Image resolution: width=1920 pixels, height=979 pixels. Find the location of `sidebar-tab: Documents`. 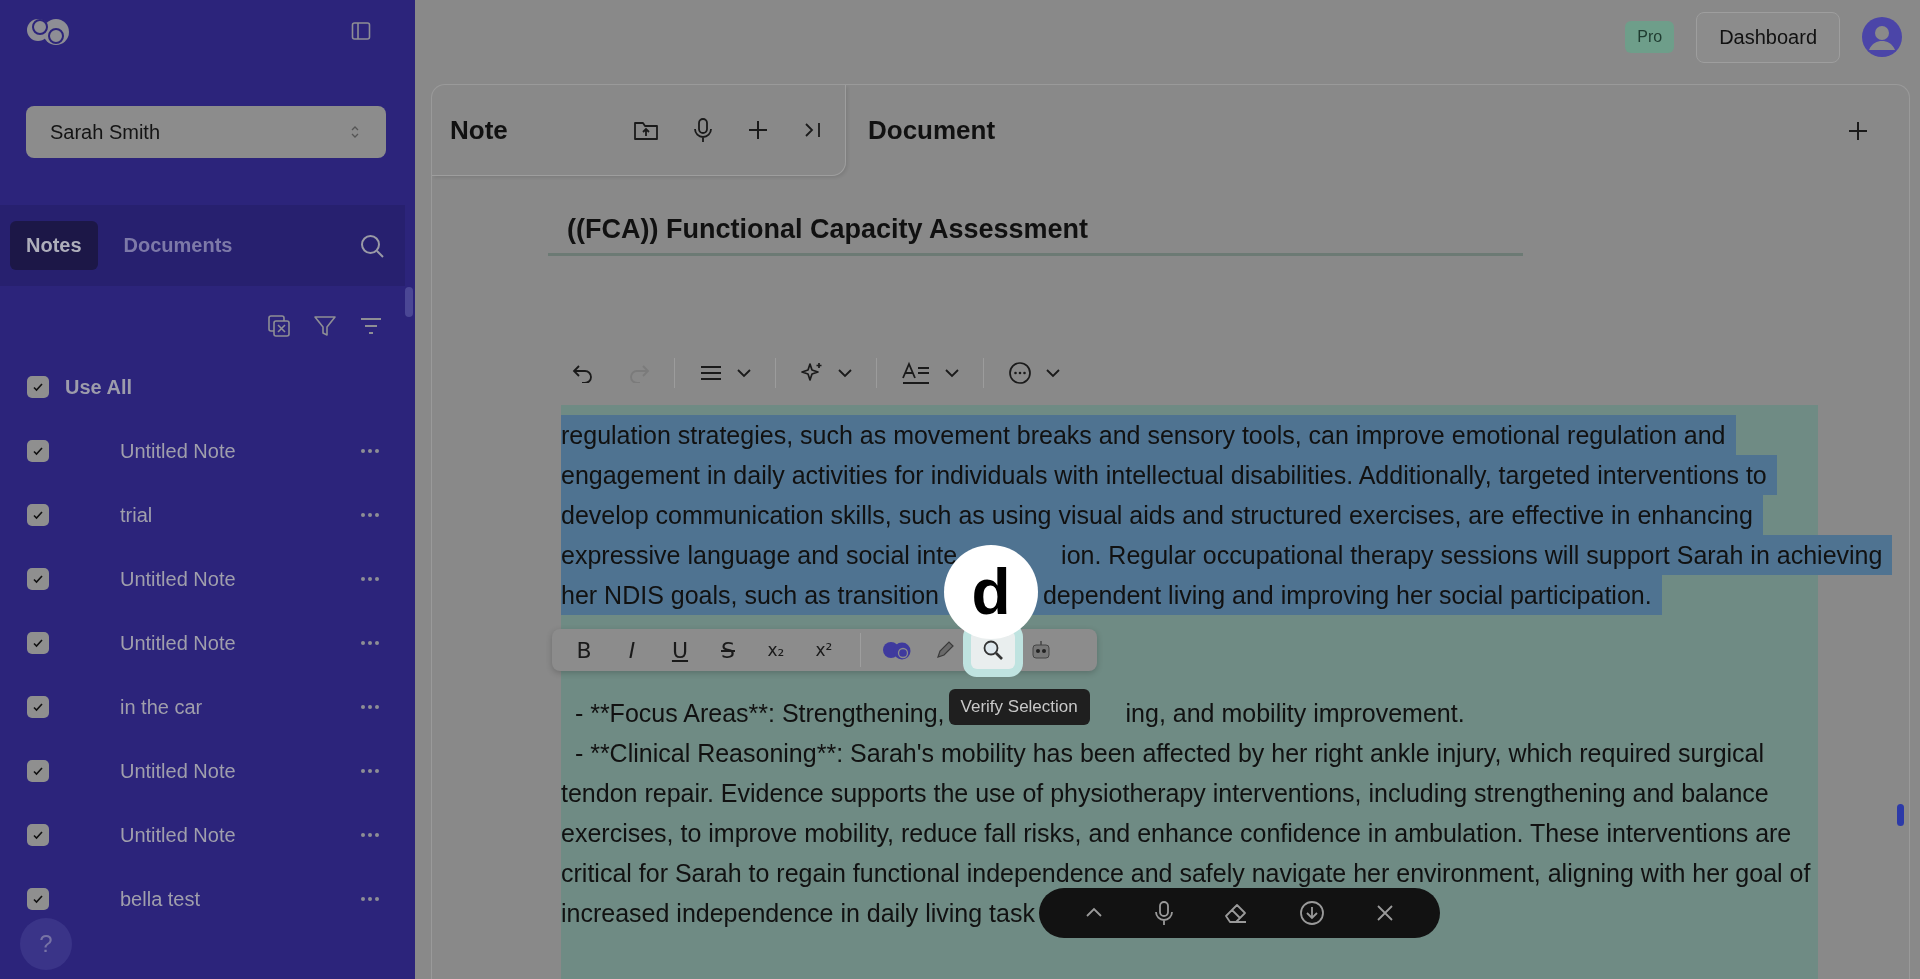

sidebar-tab: Documents is located at coordinates (178, 245).